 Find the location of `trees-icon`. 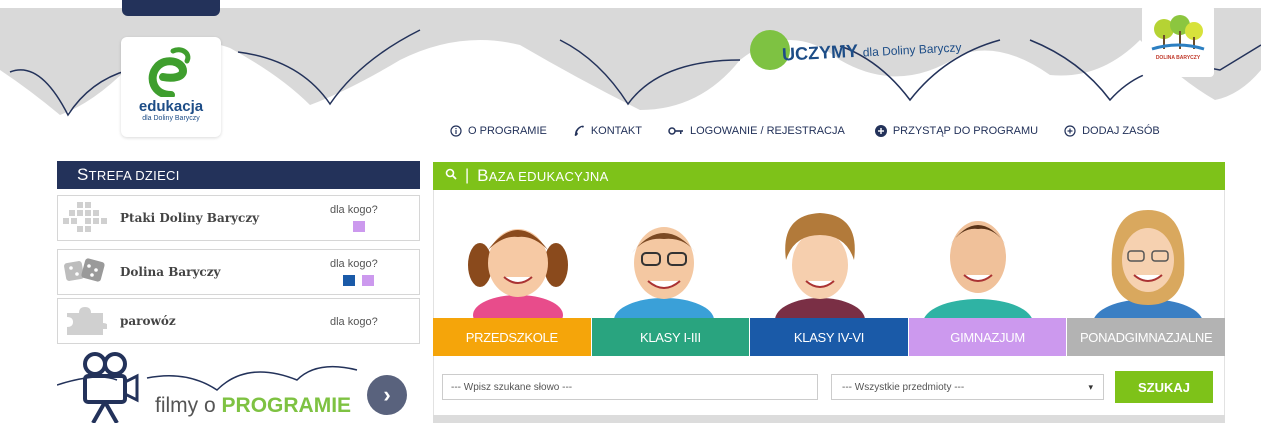

trees-icon is located at coordinates (1178, 33).